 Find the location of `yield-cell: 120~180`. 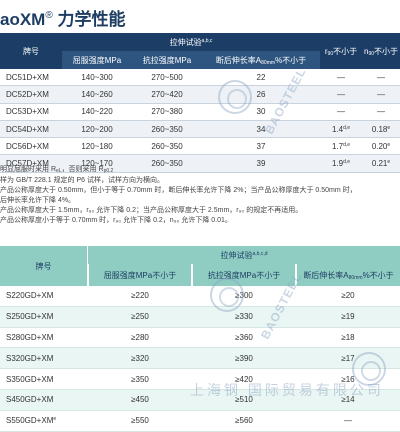

yield-cell: 120~180 is located at coordinates (97, 146).